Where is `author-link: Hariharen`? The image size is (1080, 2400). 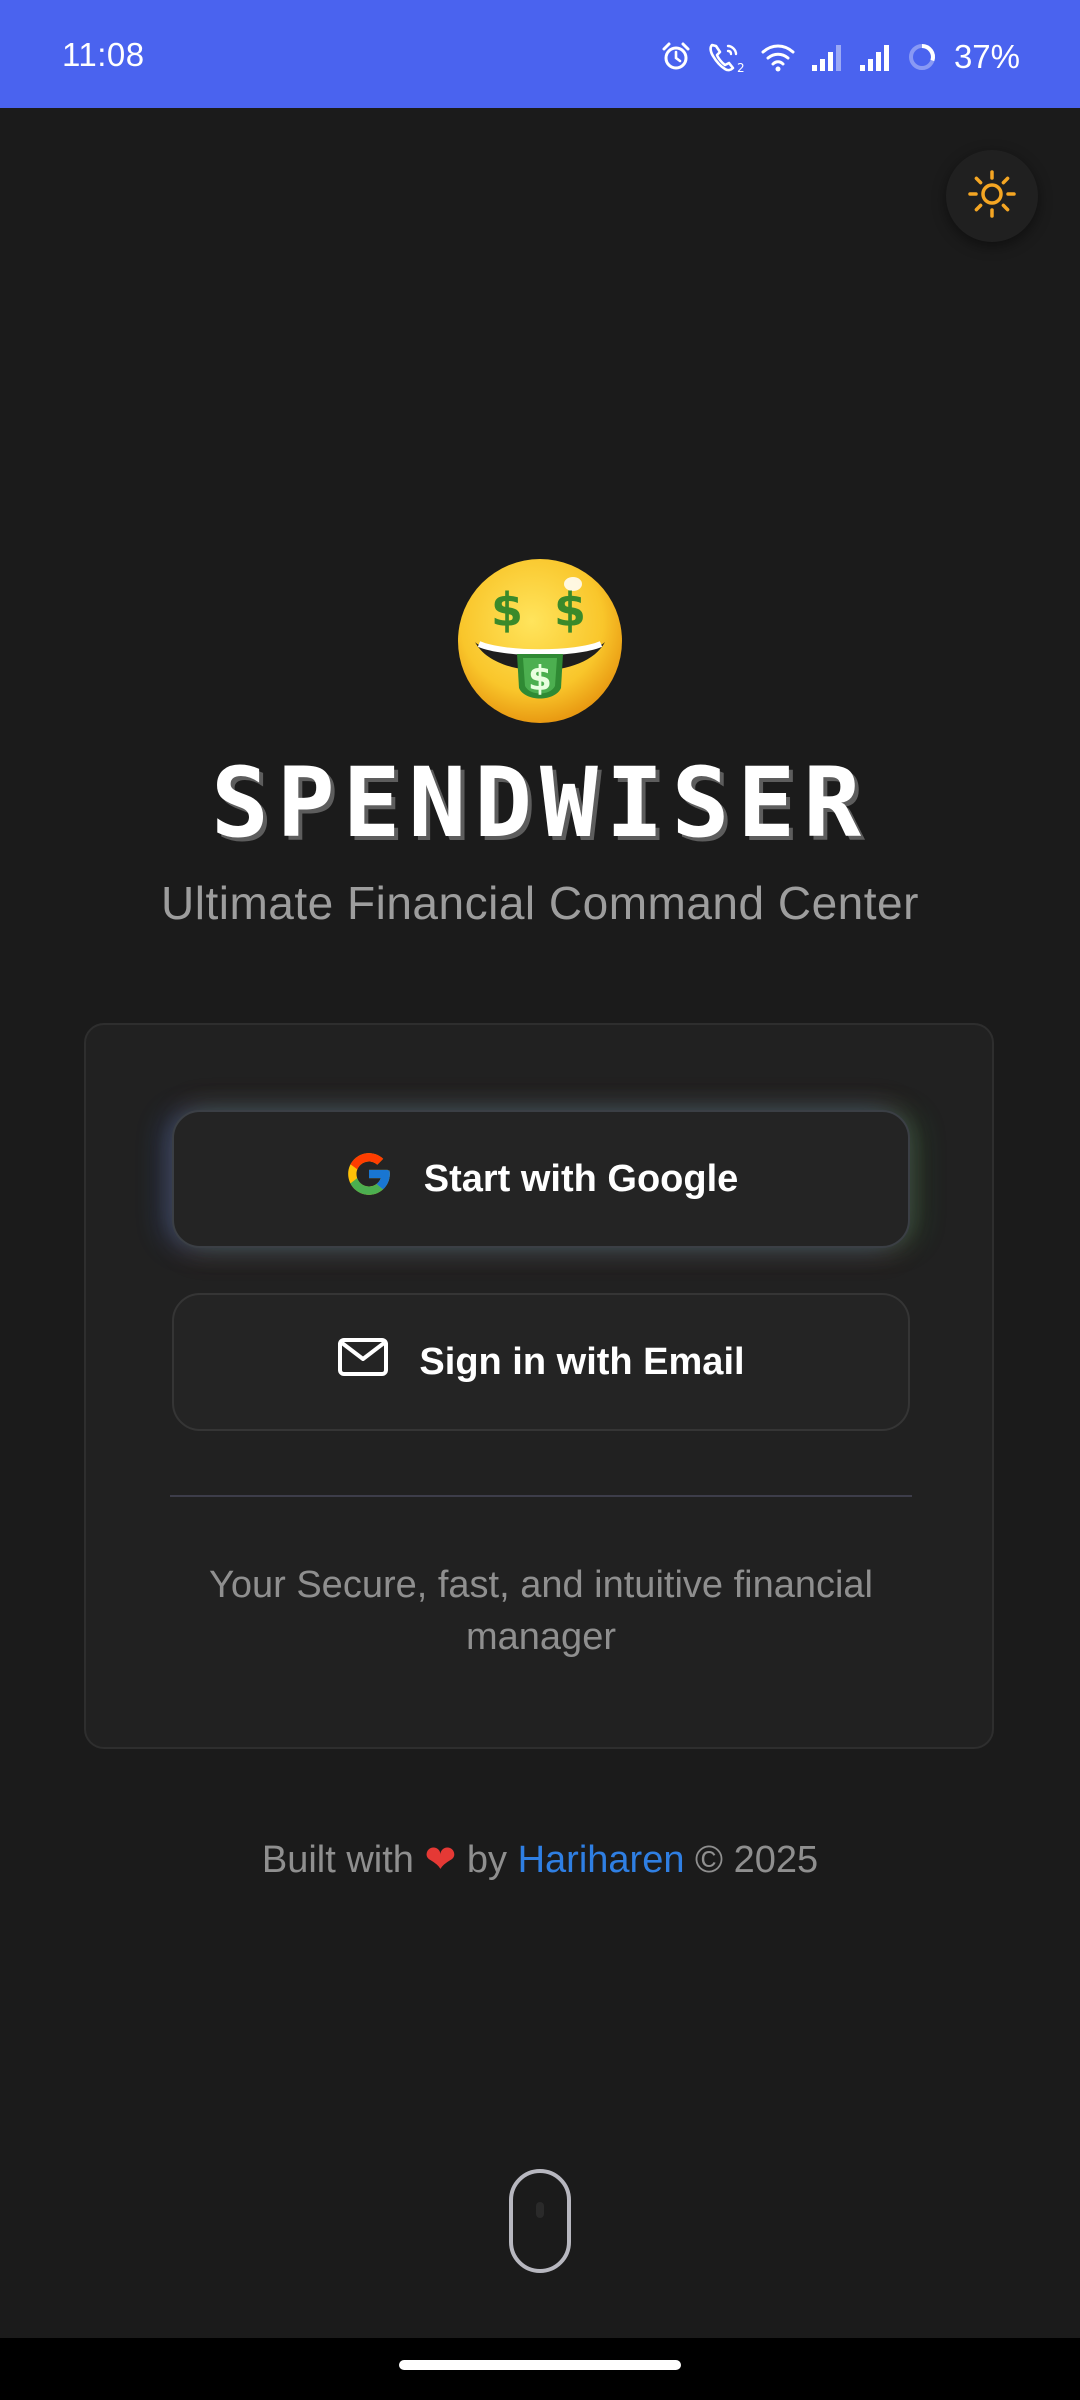
author-link: Hariharen is located at coordinates (601, 1860).